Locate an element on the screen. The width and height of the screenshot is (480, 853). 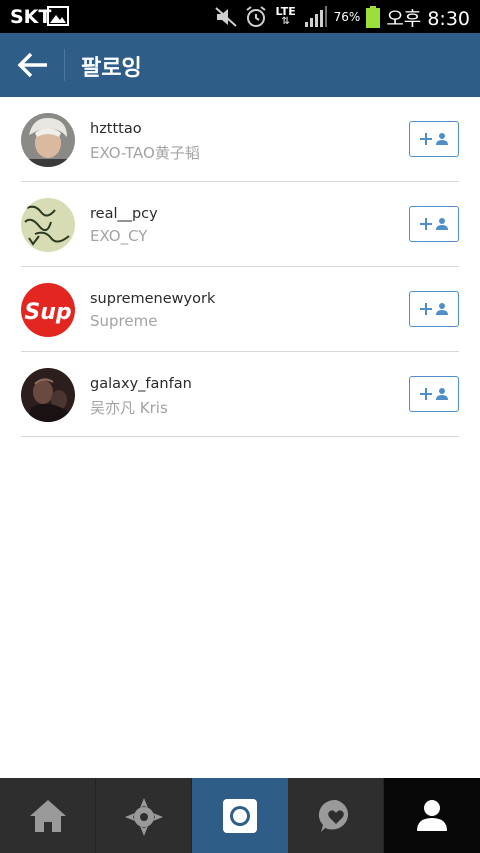
username: galaxy_fanfan is located at coordinates (141, 384).